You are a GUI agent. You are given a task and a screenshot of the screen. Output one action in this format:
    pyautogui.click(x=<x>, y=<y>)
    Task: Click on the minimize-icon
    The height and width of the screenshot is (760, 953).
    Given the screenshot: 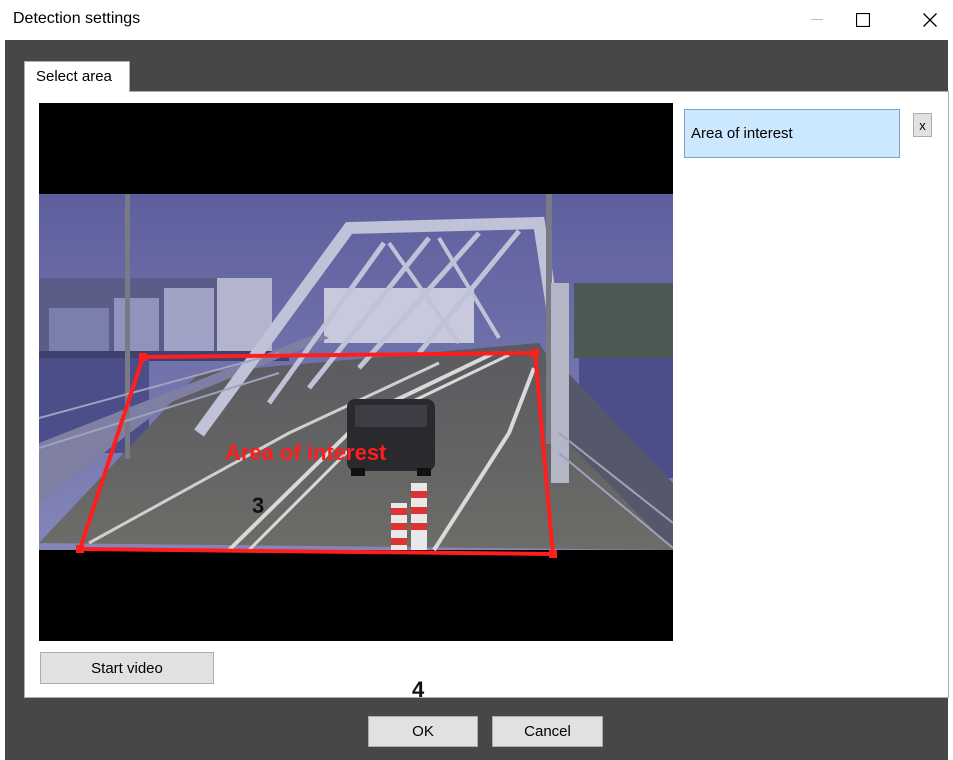 What is the action you would take?
    pyautogui.click(x=817, y=19)
    